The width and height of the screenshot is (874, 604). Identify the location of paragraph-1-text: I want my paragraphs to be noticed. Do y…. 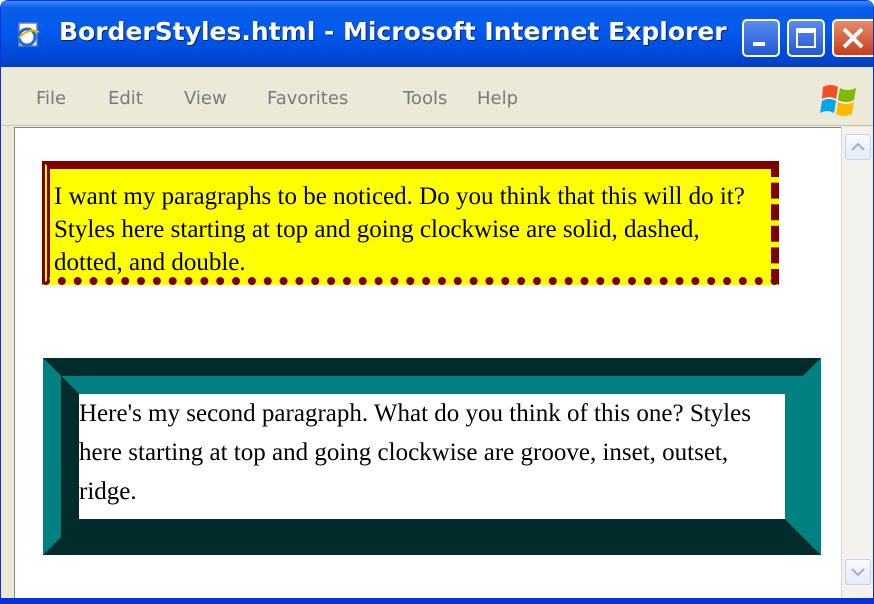
(399, 229).